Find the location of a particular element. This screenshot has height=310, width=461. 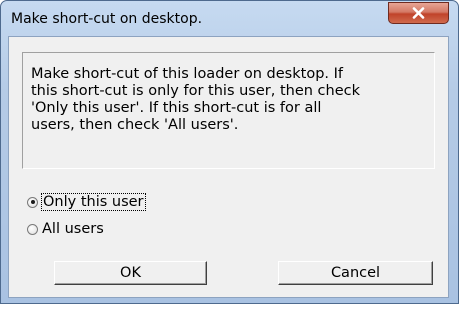

window-title: Make short-cut on desktop. is located at coordinates (107, 19).